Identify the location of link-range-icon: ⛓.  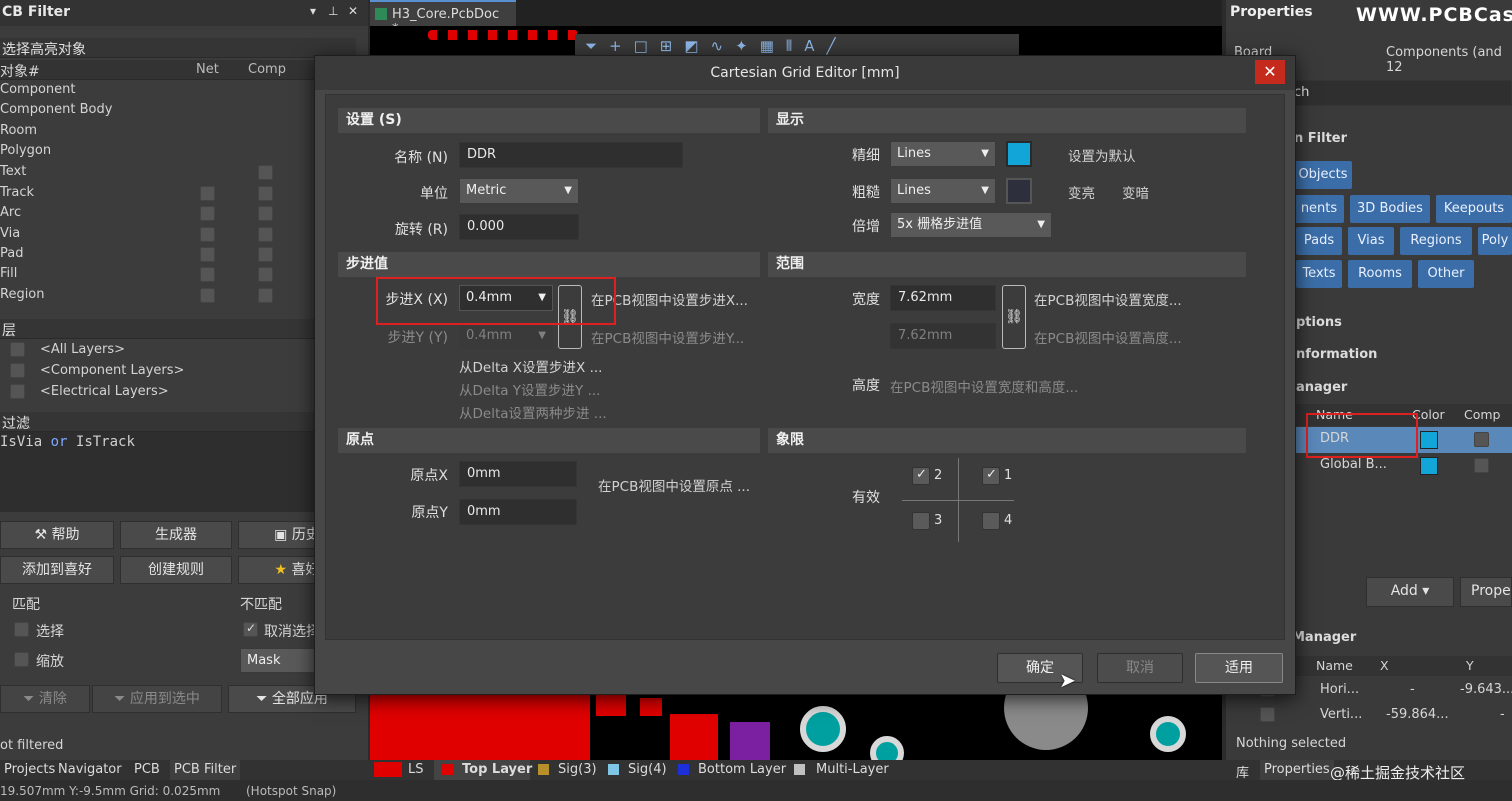
(1014, 317).